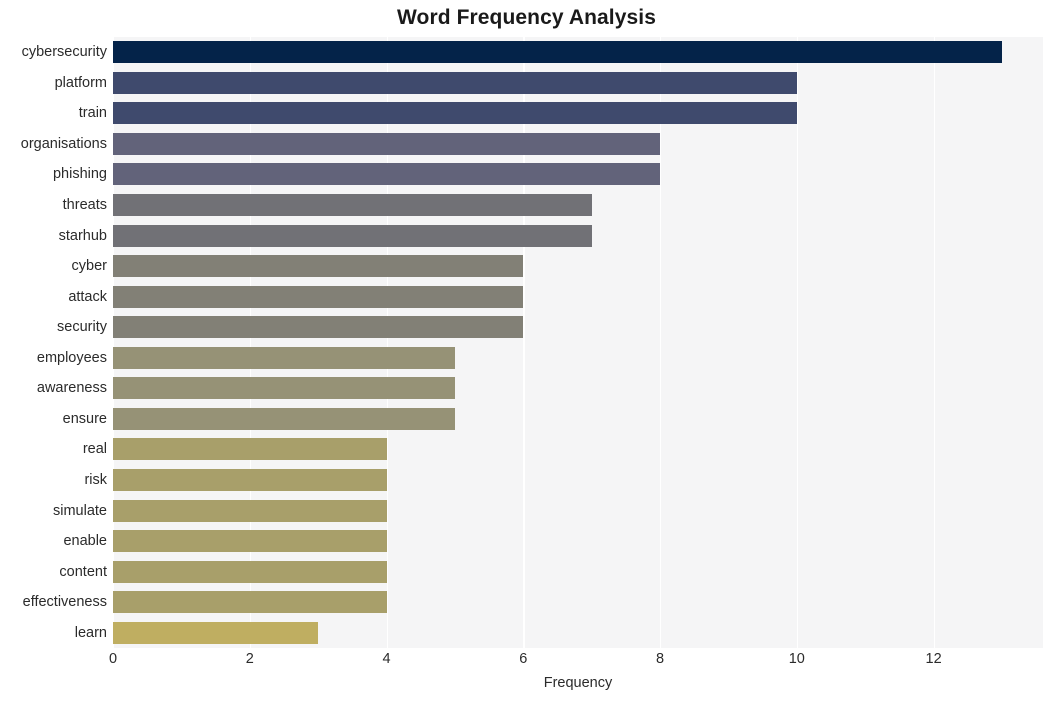 Image resolution: width=1053 pixels, height=701 pixels. What do you see at coordinates (89, 266) in the screenshot?
I see `y-tick-label-cyber: cyber` at bounding box center [89, 266].